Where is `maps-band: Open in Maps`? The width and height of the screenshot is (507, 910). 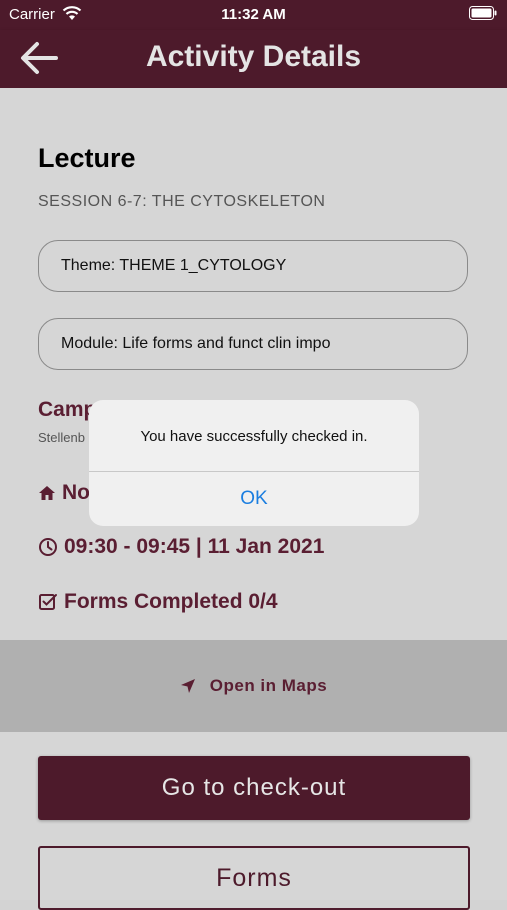
maps-band: Open in Maps is located at coordinates (253, 686).